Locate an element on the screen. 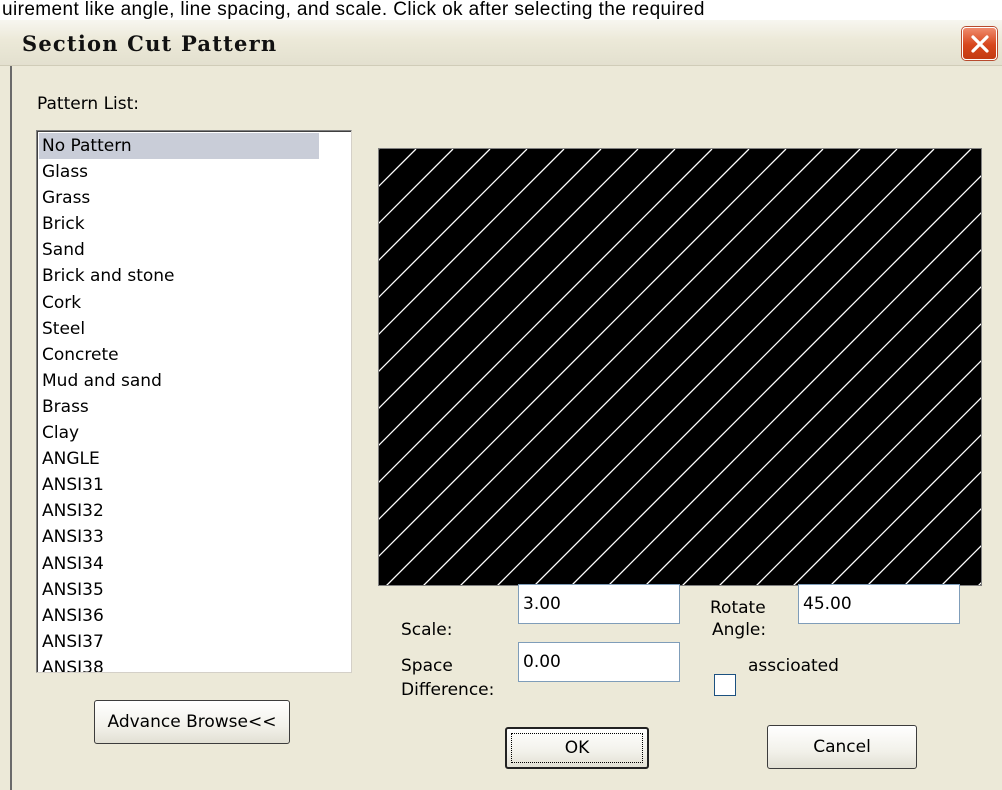 This screenshot has height=790, width=1002. dialog-title: Section Cut Pattern is located at coordinates (150, 43).